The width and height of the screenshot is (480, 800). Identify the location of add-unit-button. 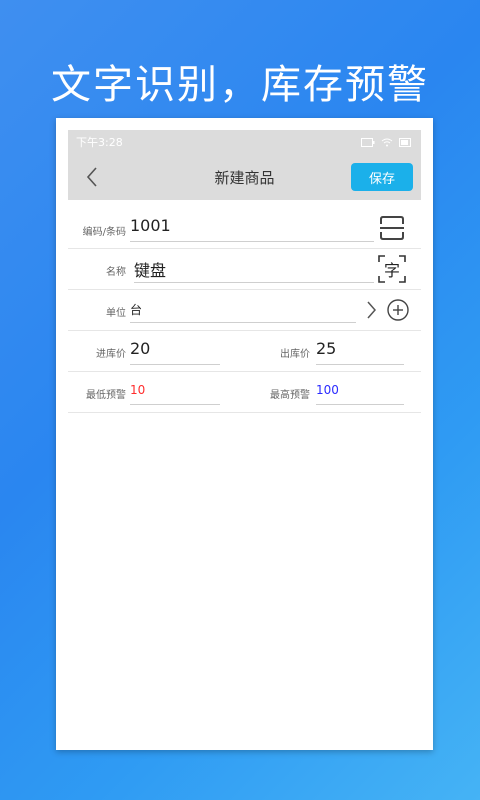
(398, 310).